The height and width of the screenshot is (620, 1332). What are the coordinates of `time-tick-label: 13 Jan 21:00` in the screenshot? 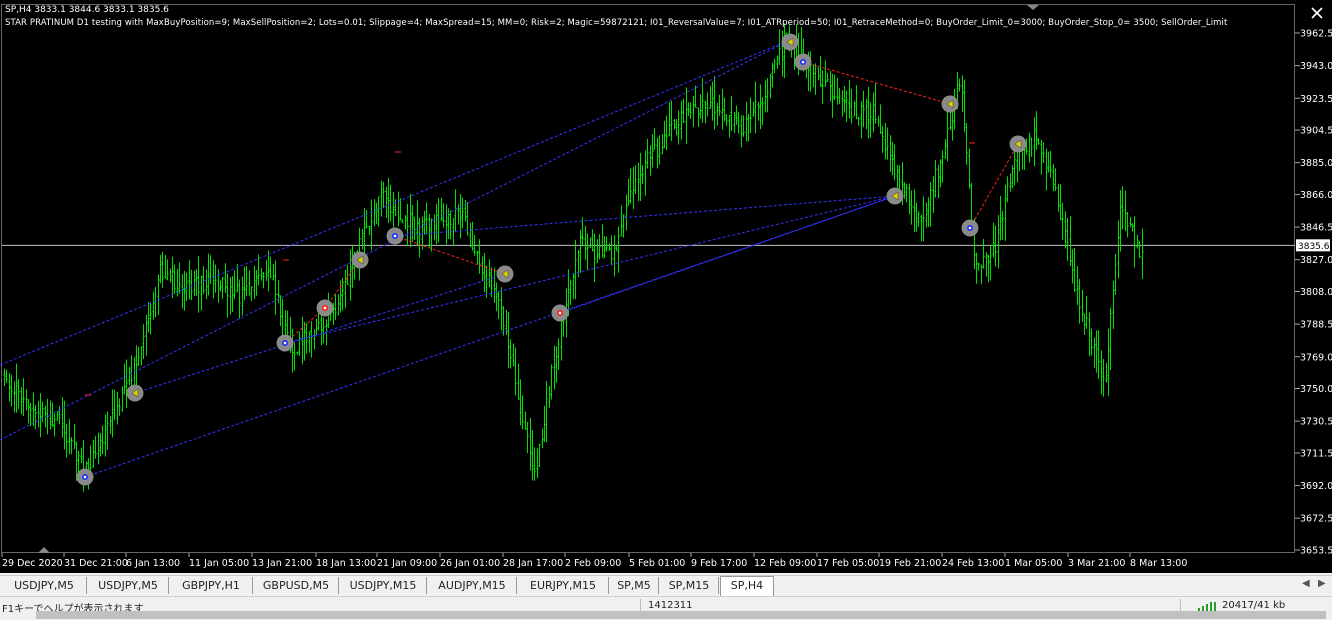 It's located at (282, 563).